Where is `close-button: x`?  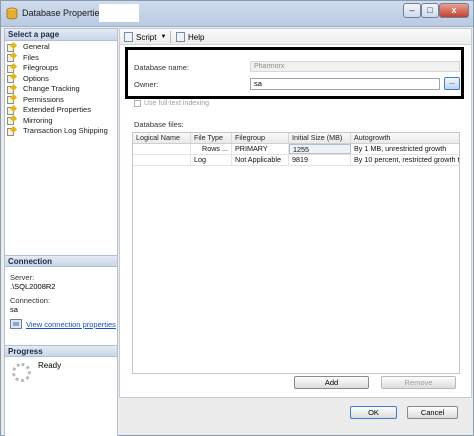 close-button: x is located at coordinates (454, 10).